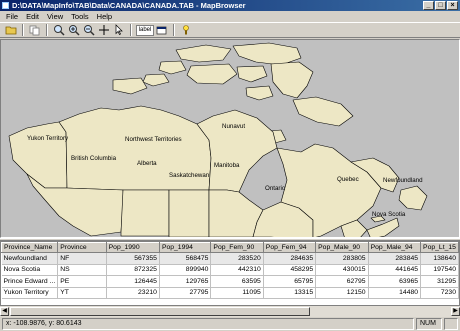 The height and width of the screenshot is (331, 460). What do you see at coordinates (342, 247) in the screenshot?
I see `column-header: Pop_Male_90` at bounding box center [342, 247].